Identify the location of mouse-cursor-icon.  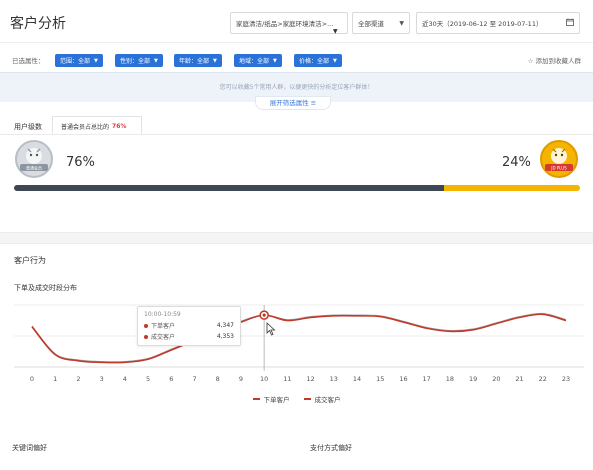
(271, 328).